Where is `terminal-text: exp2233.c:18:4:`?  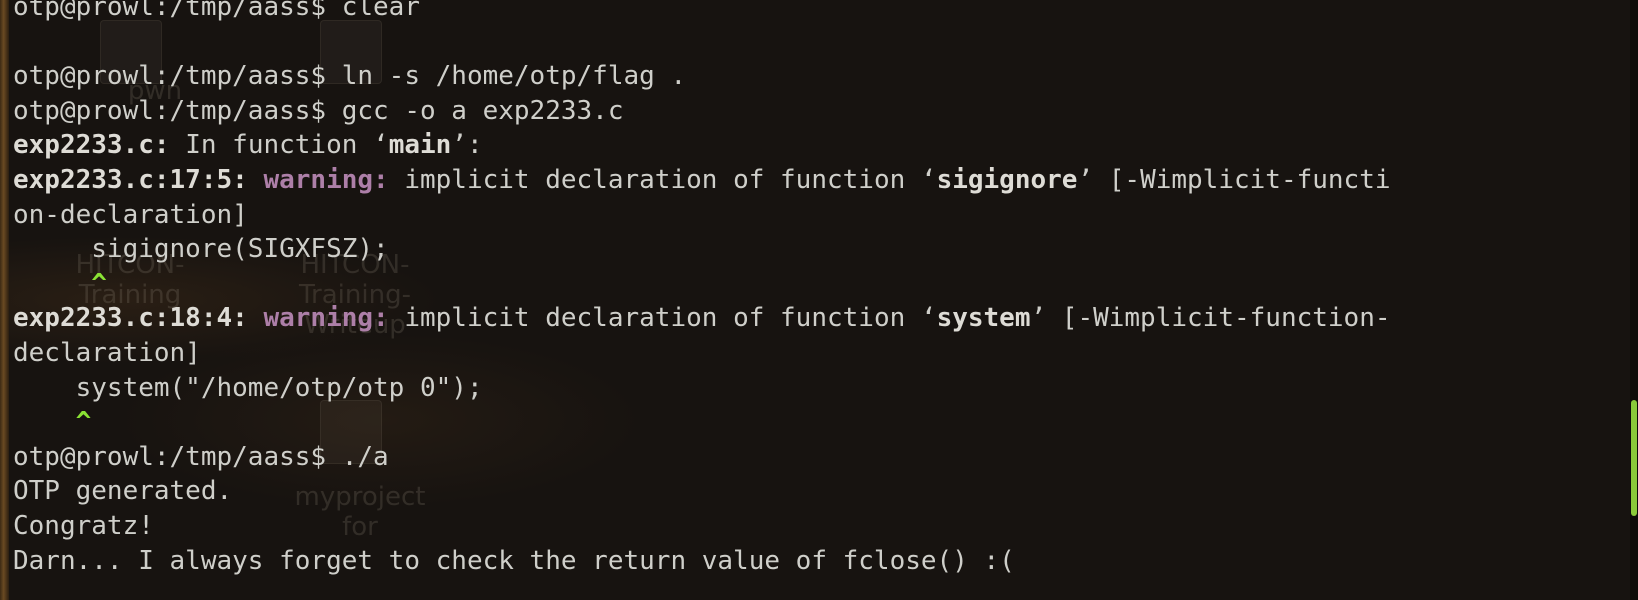
terminal-text: exp2233.c:18:4: is located at coordinates (138, 318).